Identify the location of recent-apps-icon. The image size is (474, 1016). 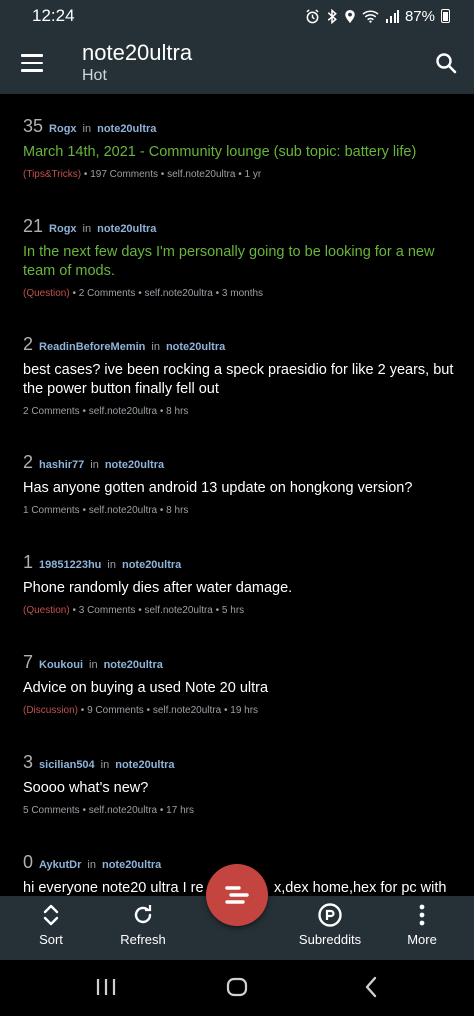
(106, 987).